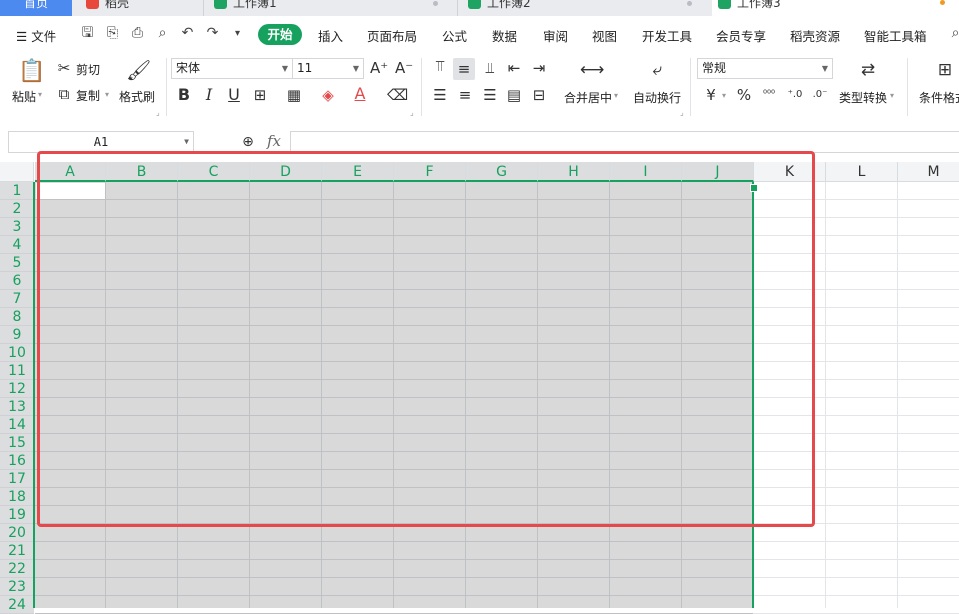  I want to click on conditional-format-icon: ⊞, so click(945, 70).